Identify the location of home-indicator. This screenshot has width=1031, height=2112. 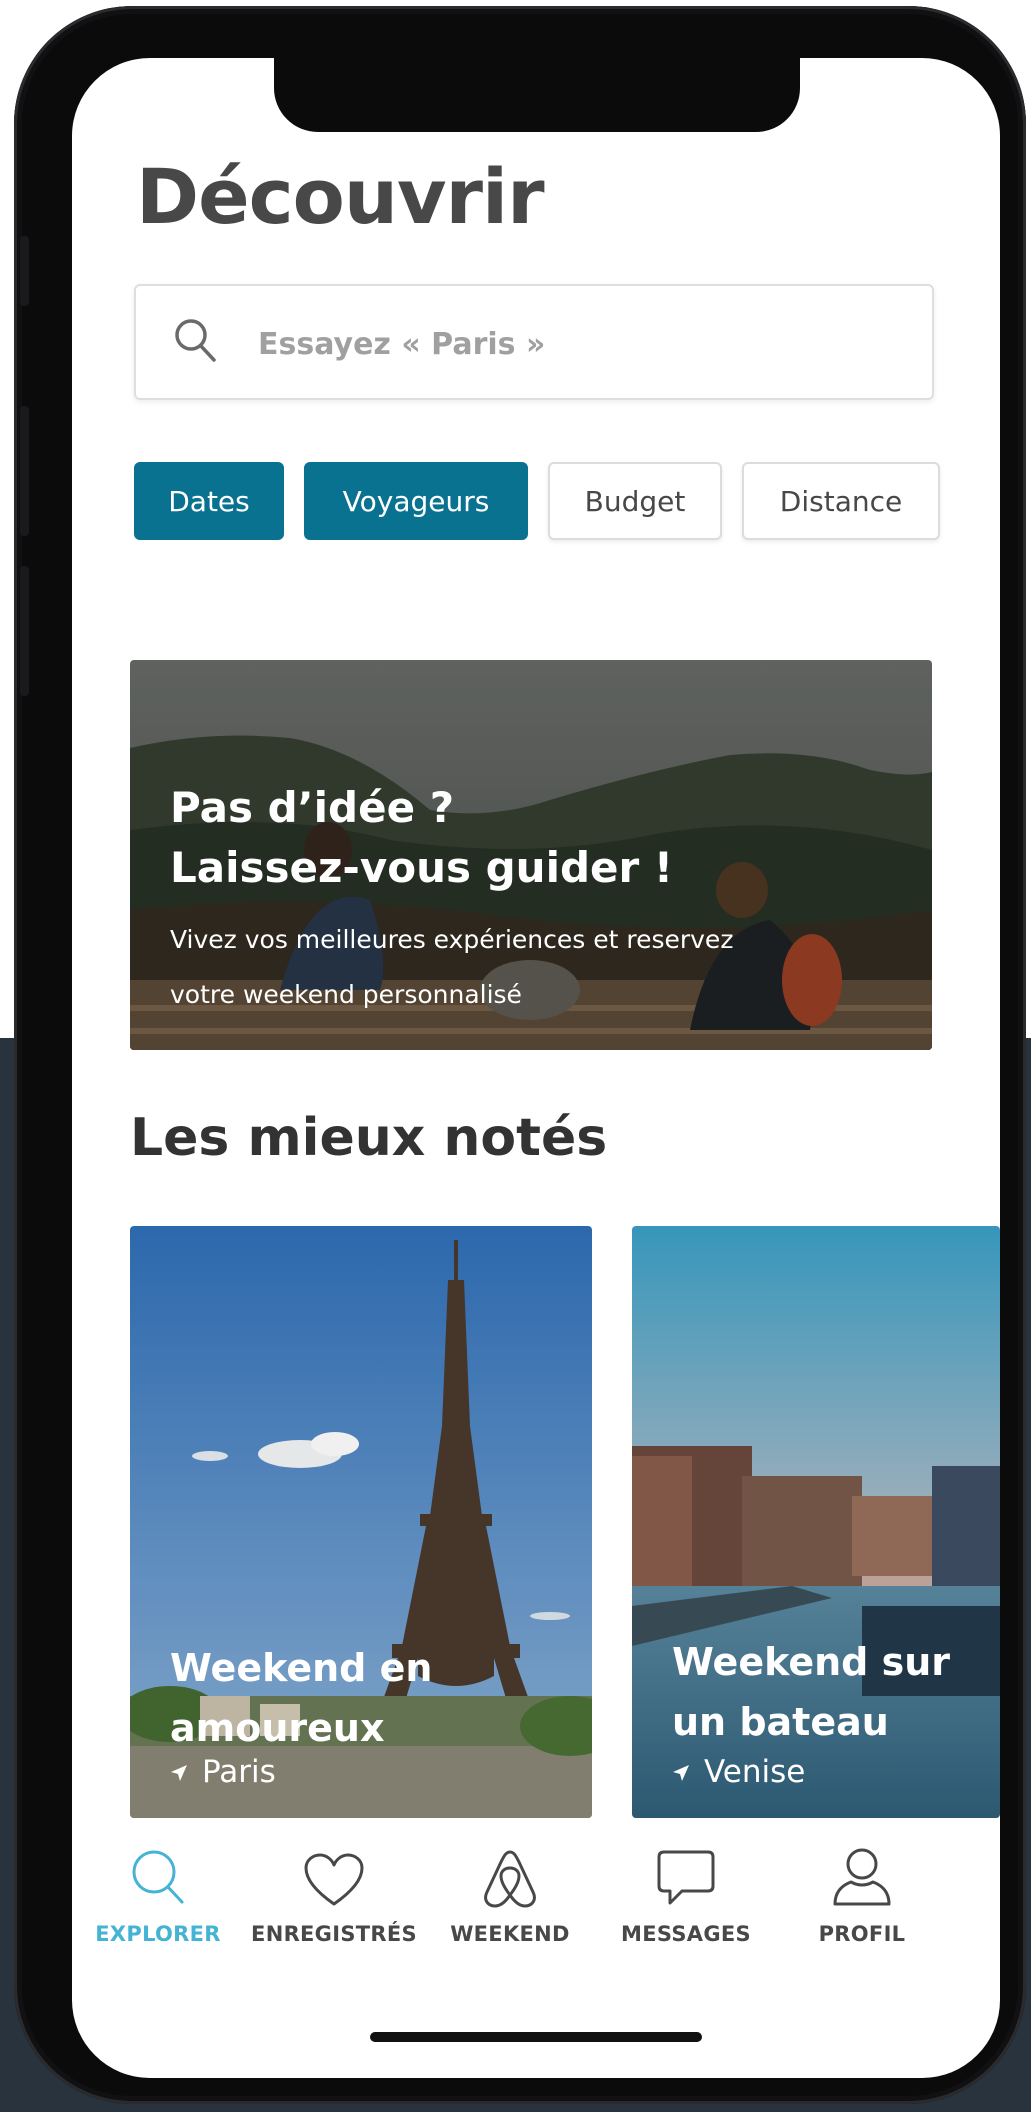
(536, 2037).